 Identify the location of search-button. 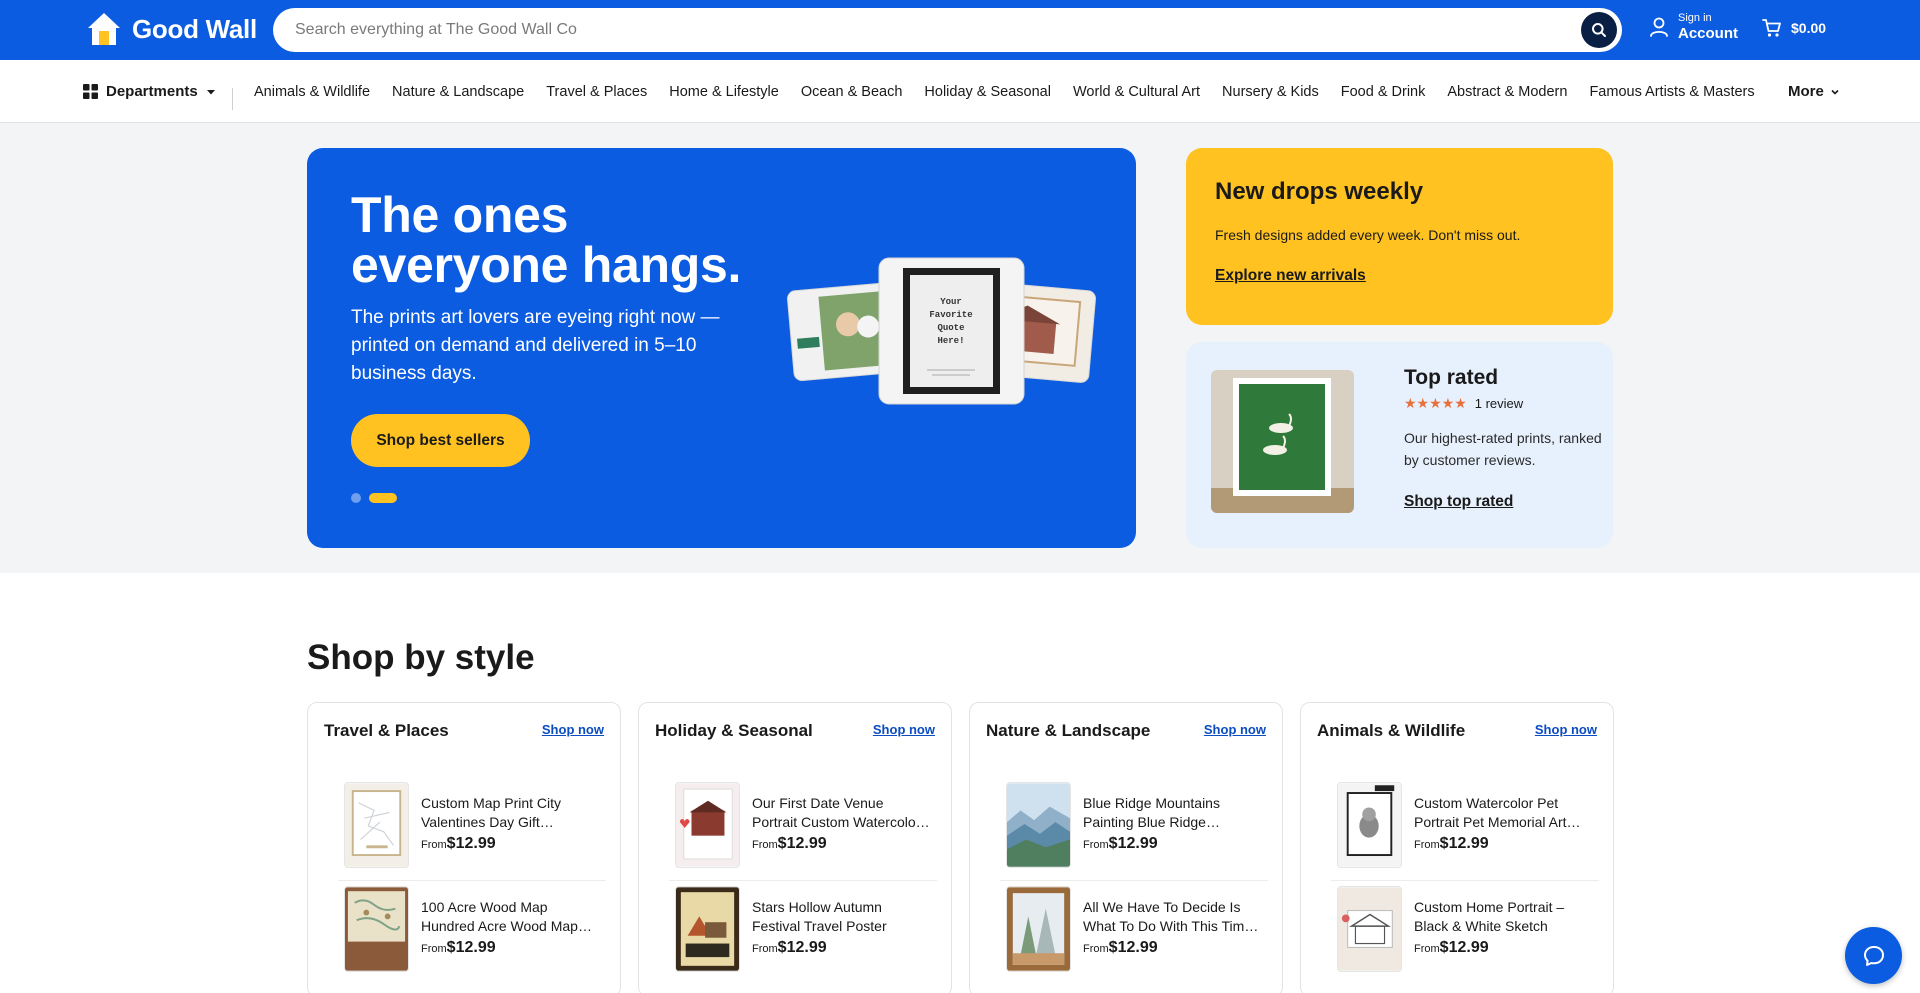
(1599, 30).